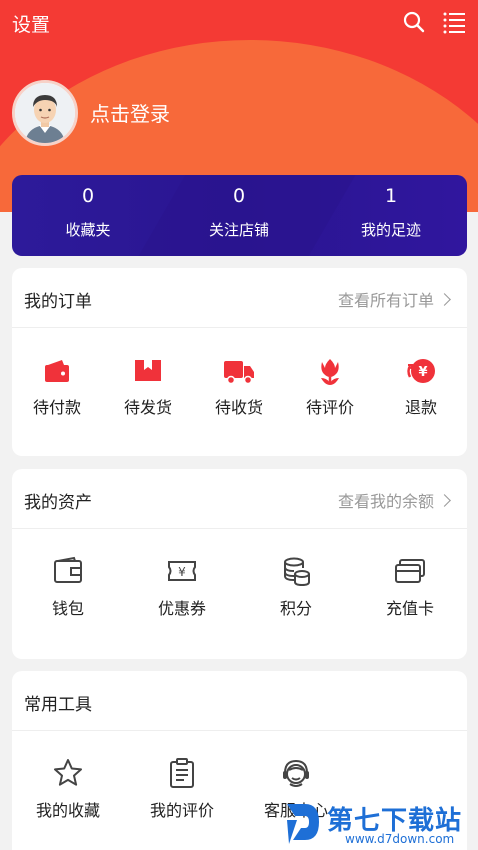 The image size is (478, 850). Describe the element at coordinates (67, 608) in the screenshot. I see `asset-label: 钱包` at that location.